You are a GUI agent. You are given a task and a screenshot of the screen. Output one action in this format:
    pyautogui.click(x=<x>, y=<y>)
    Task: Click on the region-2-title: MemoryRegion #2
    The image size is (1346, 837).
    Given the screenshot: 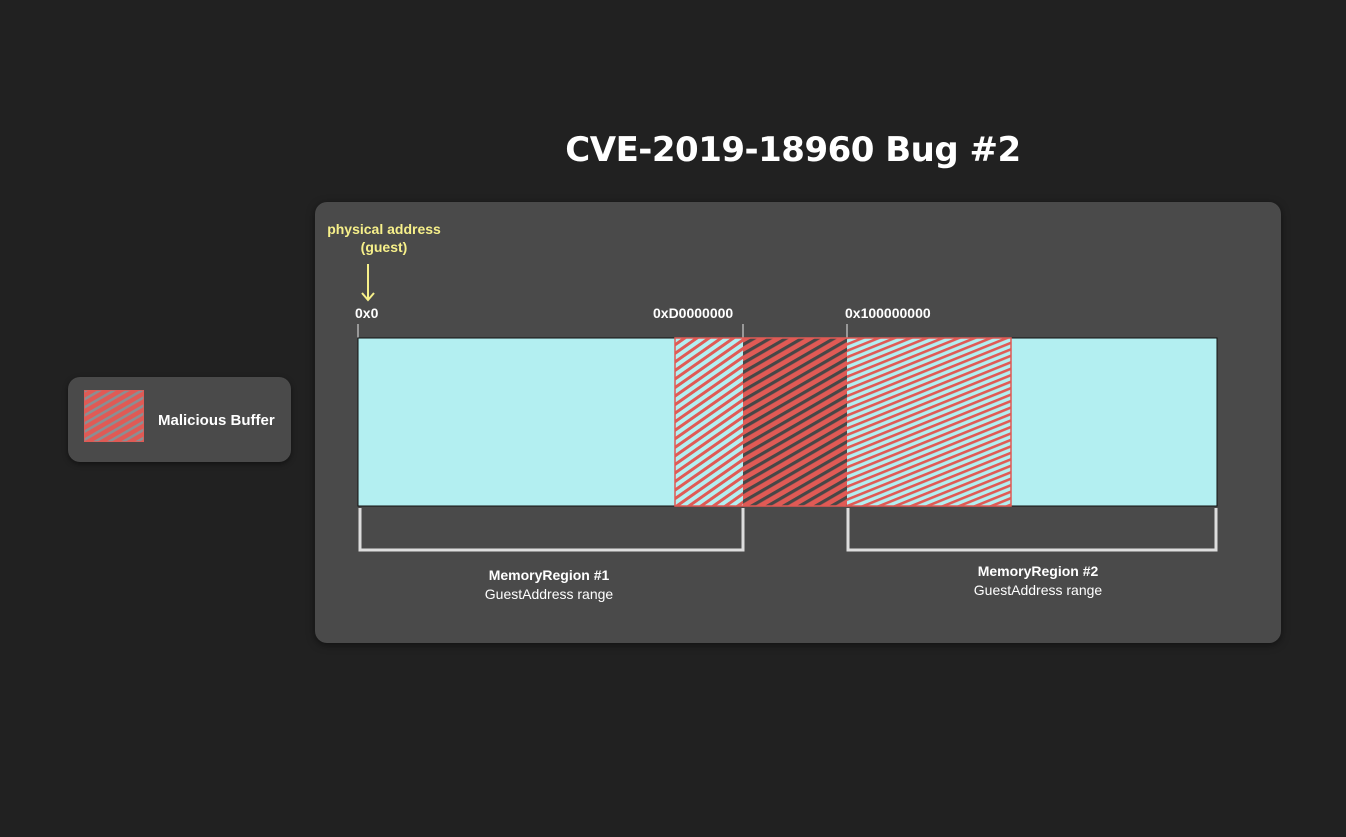 What is the action you would take?
    pyautogui.click(x=1038, y=571)
    